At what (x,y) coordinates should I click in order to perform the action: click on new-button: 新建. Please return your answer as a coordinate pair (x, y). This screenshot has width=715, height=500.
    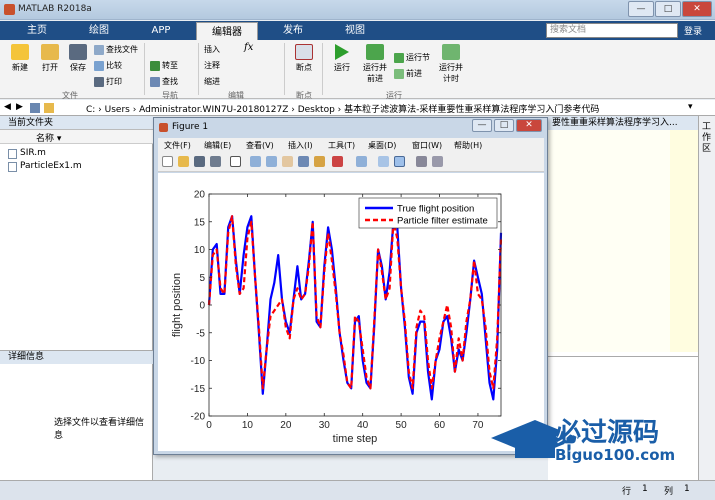
    Looking at the image, I should click on (20, 58).